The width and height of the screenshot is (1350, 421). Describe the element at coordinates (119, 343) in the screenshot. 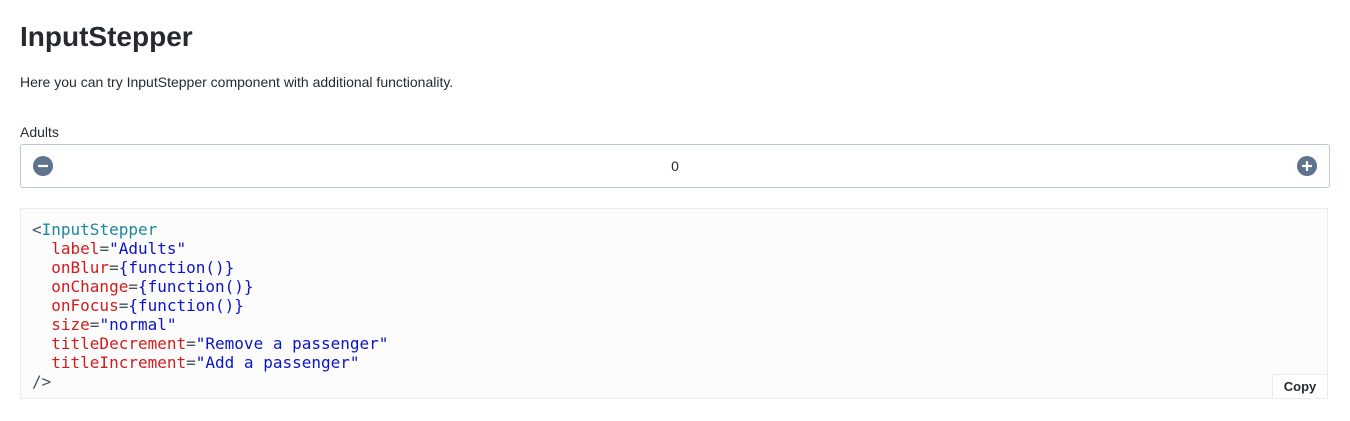

I see `code-prop-name: titleDecrement` at that location.